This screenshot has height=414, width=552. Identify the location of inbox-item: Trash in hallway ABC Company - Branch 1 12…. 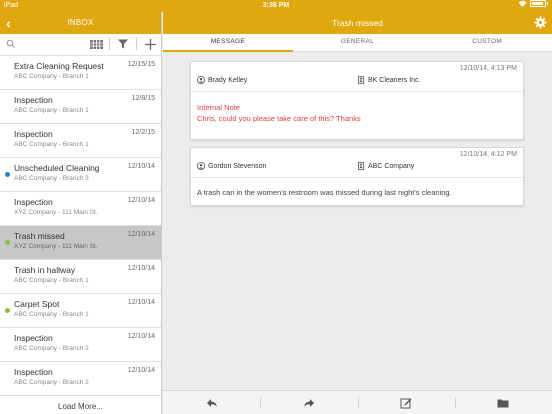
(80, 277).